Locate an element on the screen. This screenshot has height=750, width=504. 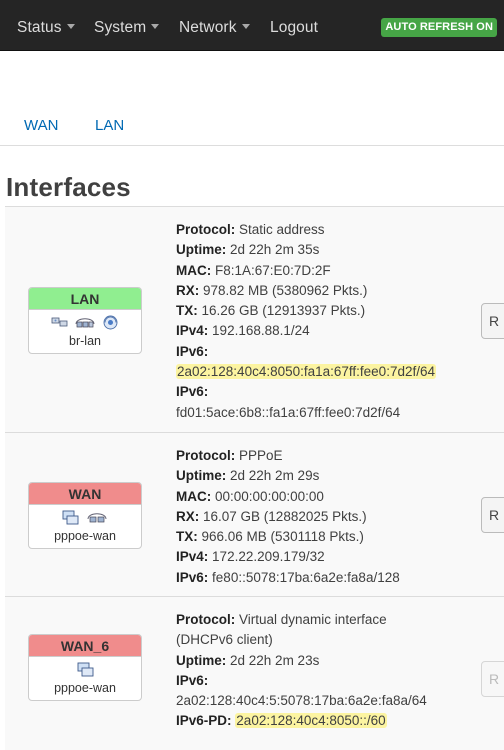
detail-line: Uptime: 2d 22h 2m 23s is located at coordinates (248, 660).